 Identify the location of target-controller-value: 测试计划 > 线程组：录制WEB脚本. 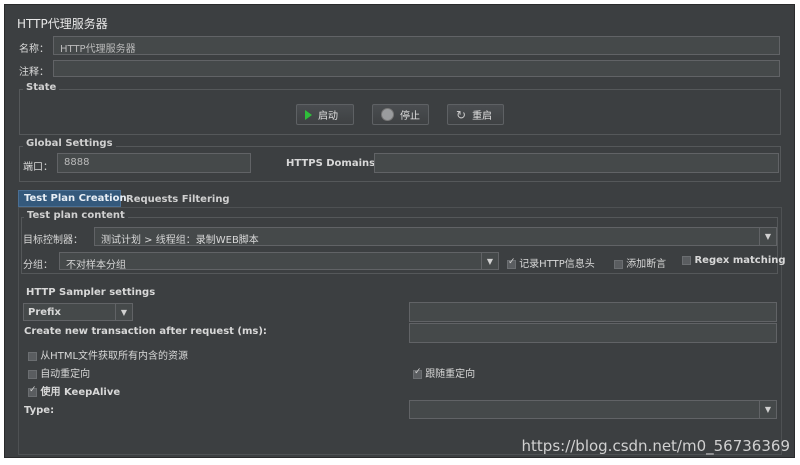
(180, 240).